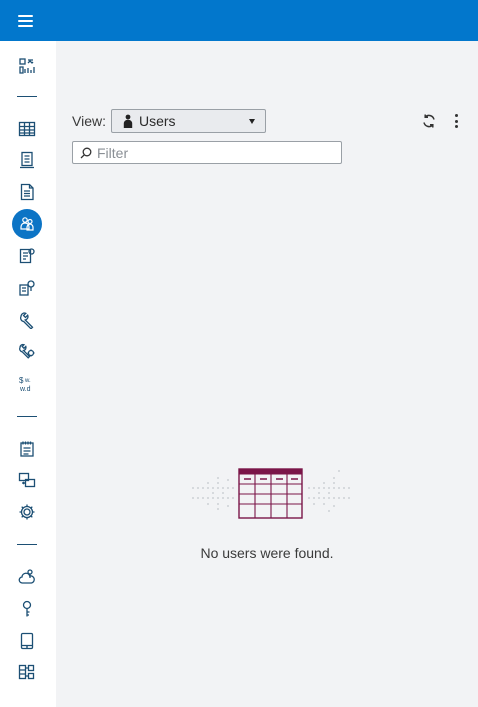 Image resolution: width=478 pixels, height=707 pixels. What do you see at coordinates (217, 152) in the screenshot?
I see `filter-input` at bounding box center [217, 152].